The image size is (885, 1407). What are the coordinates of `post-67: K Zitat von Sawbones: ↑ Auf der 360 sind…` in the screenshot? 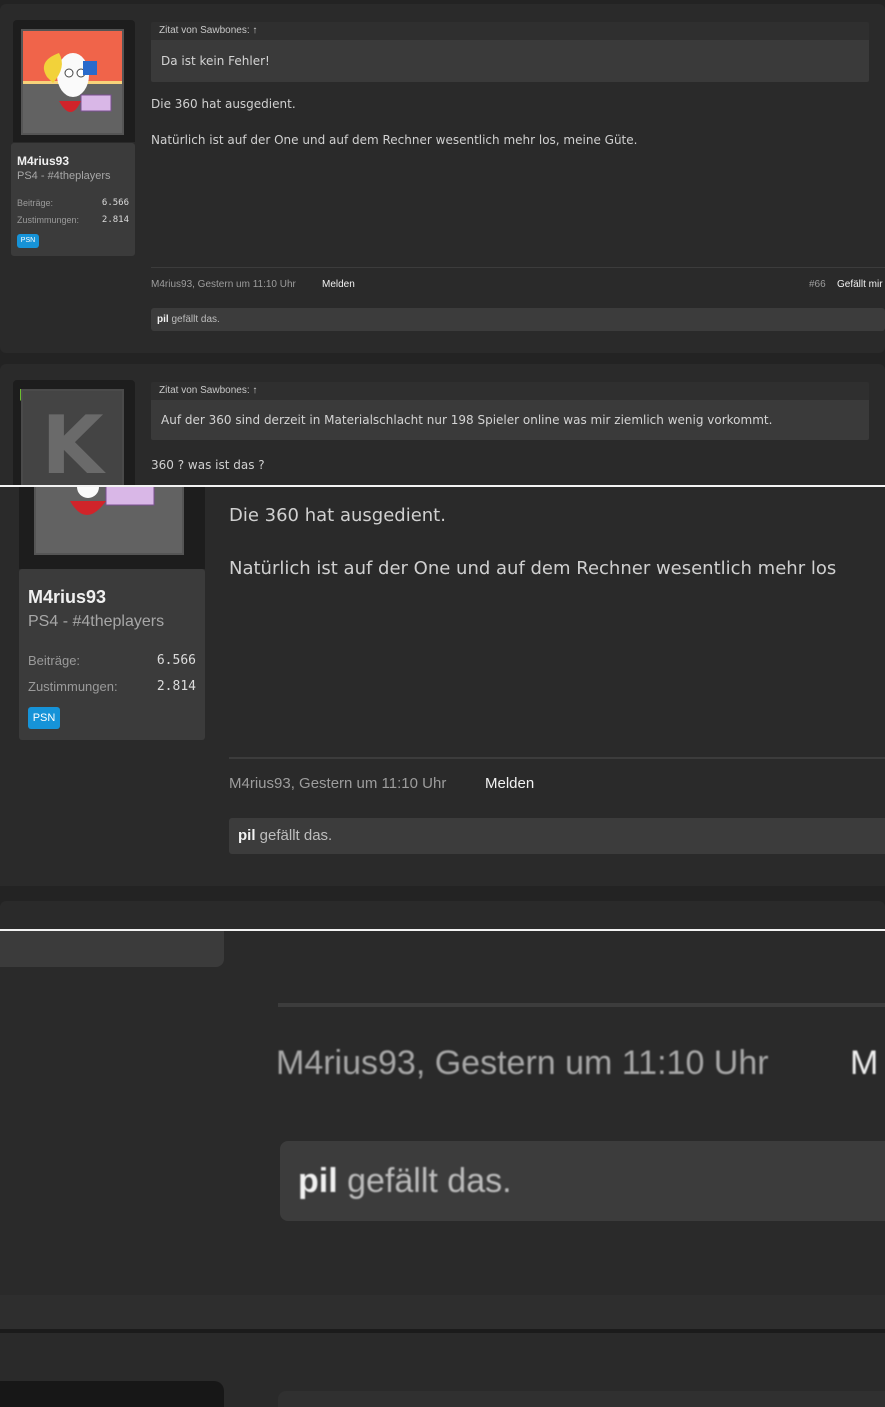 It's located at (442, 424).